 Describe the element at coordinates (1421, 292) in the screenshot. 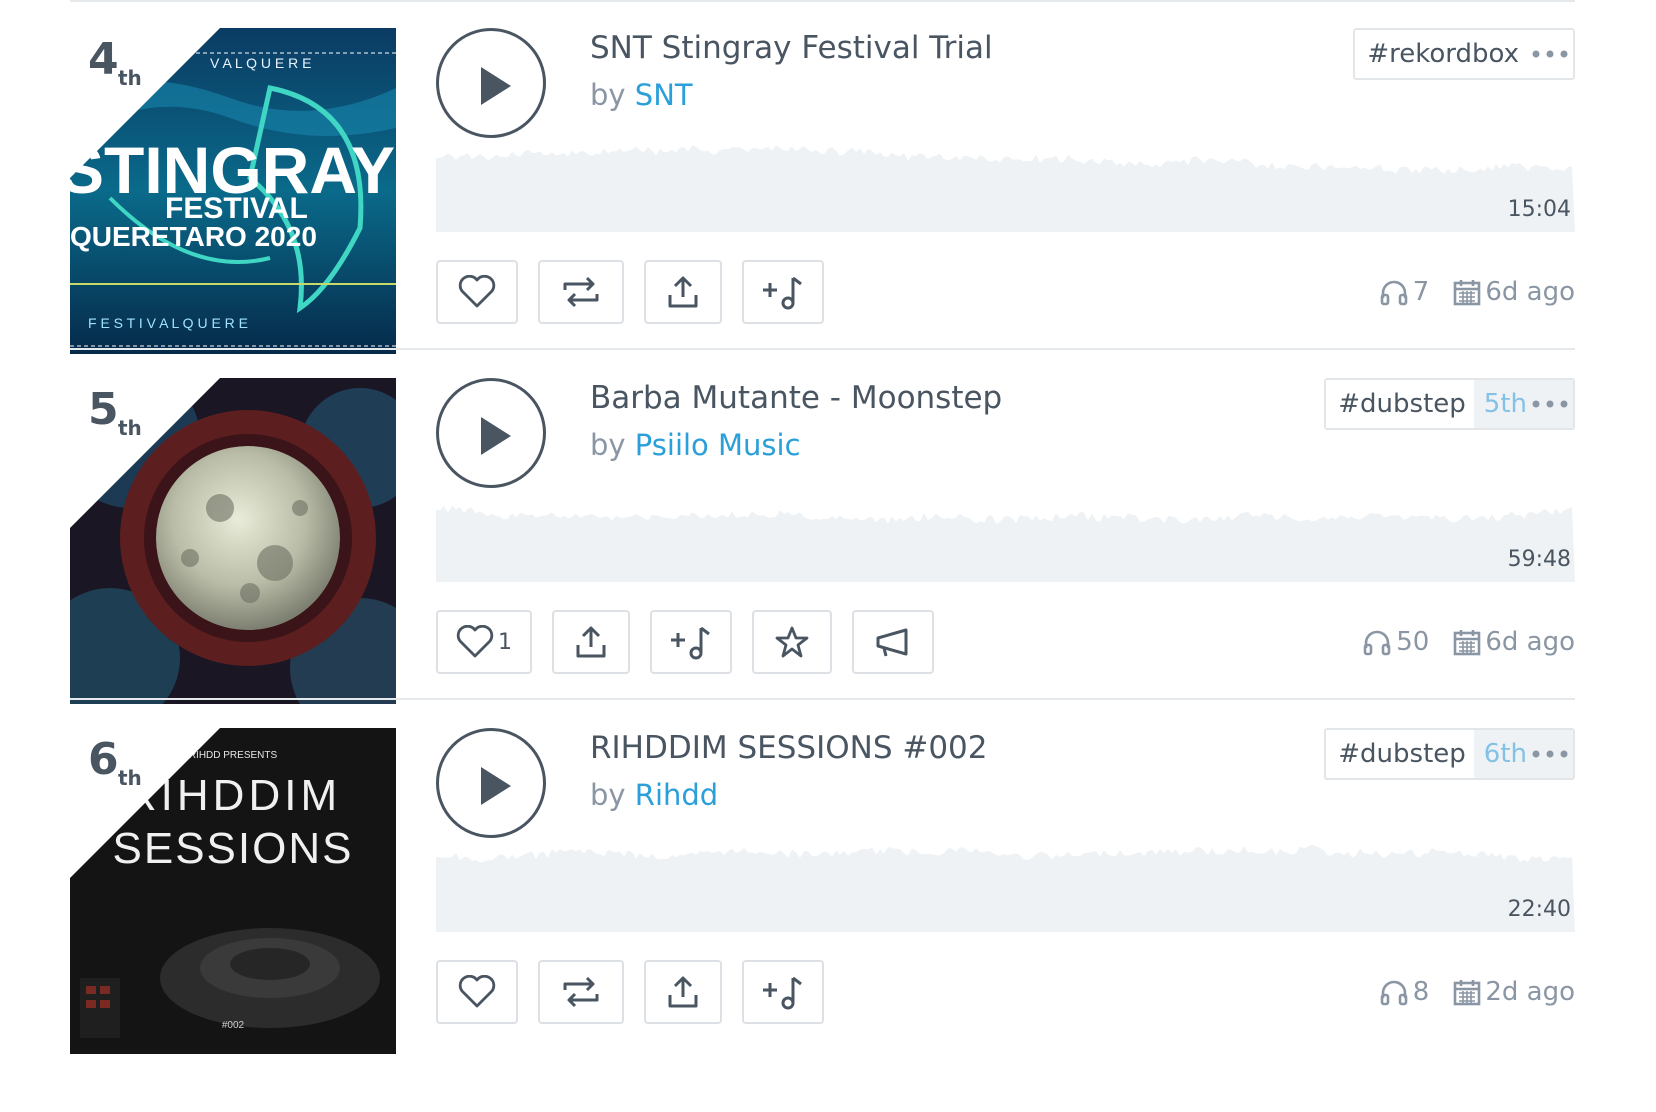

I see `play-count-value: 7` at that location.